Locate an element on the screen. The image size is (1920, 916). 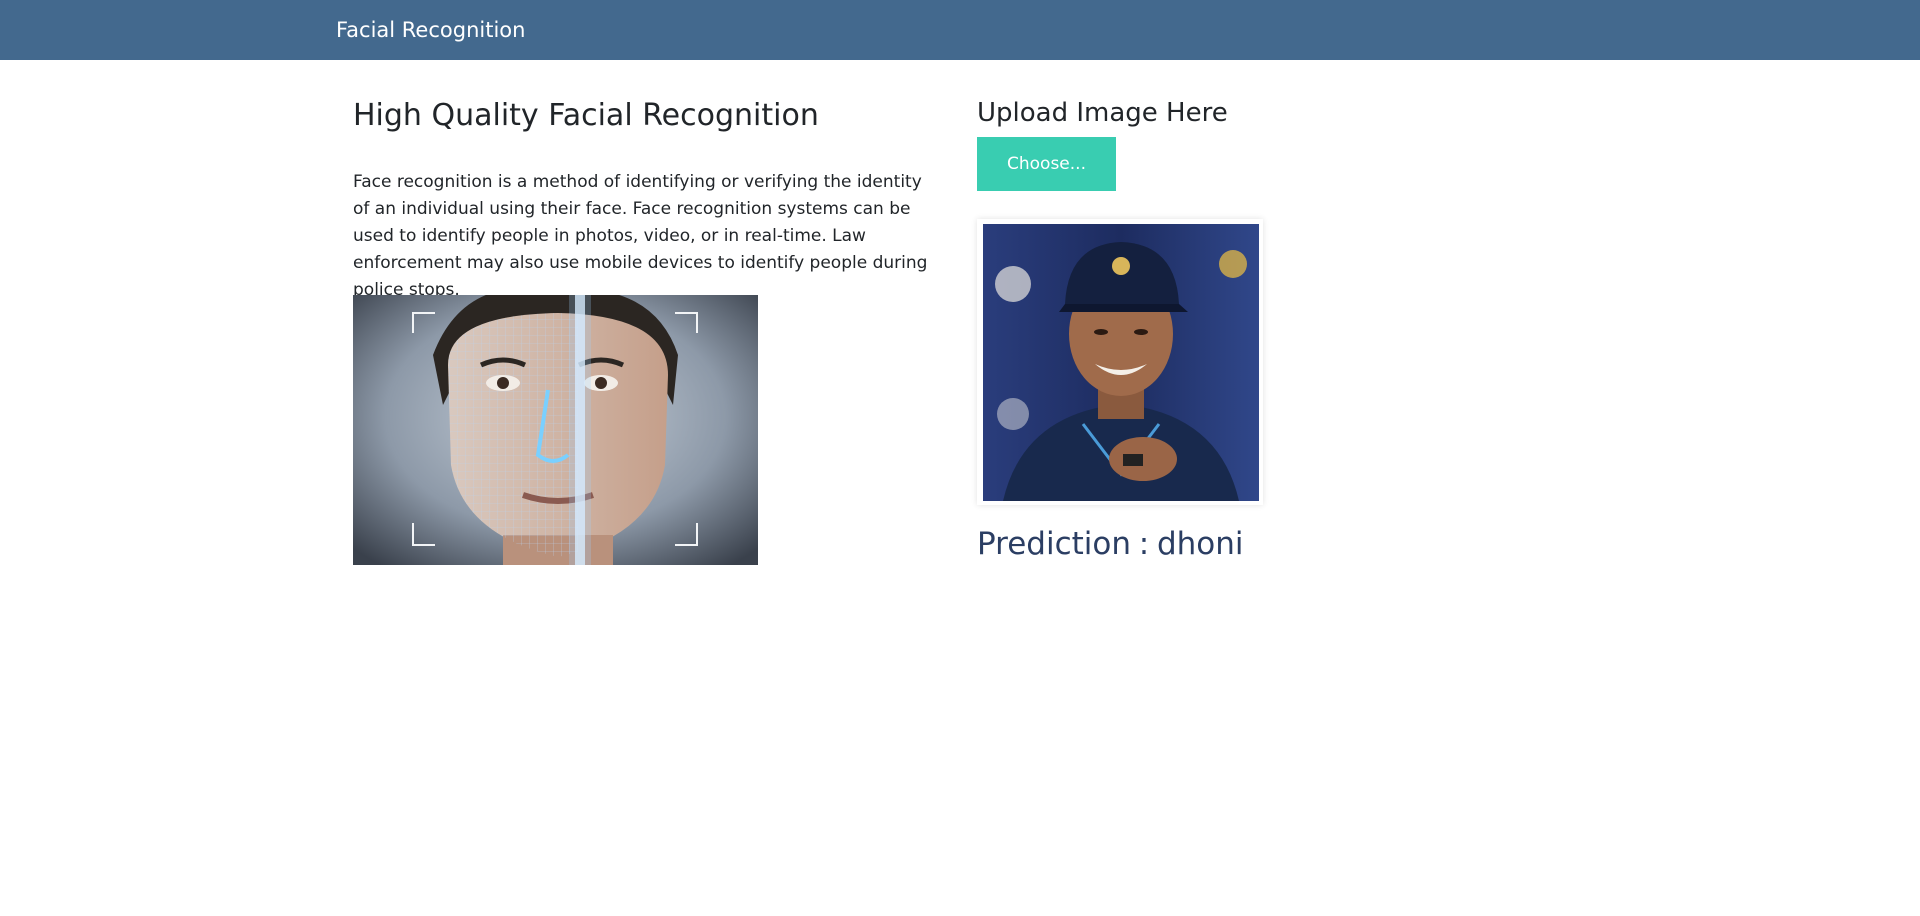
uploaded-image-preview is located at coordinates (1121, 362).